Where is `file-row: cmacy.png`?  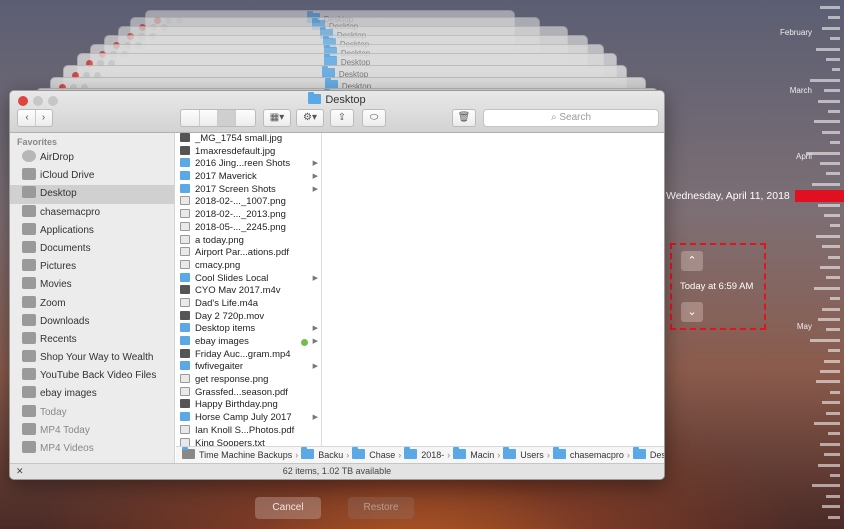
file-row: cmacy.png is located at coordinates (248, 266).